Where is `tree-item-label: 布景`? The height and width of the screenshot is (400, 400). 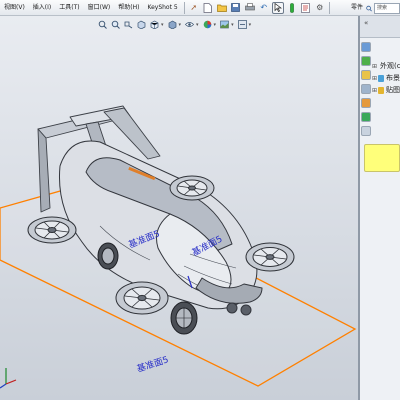 tree-item-label: 布景 is located at coordinates (393, 78).